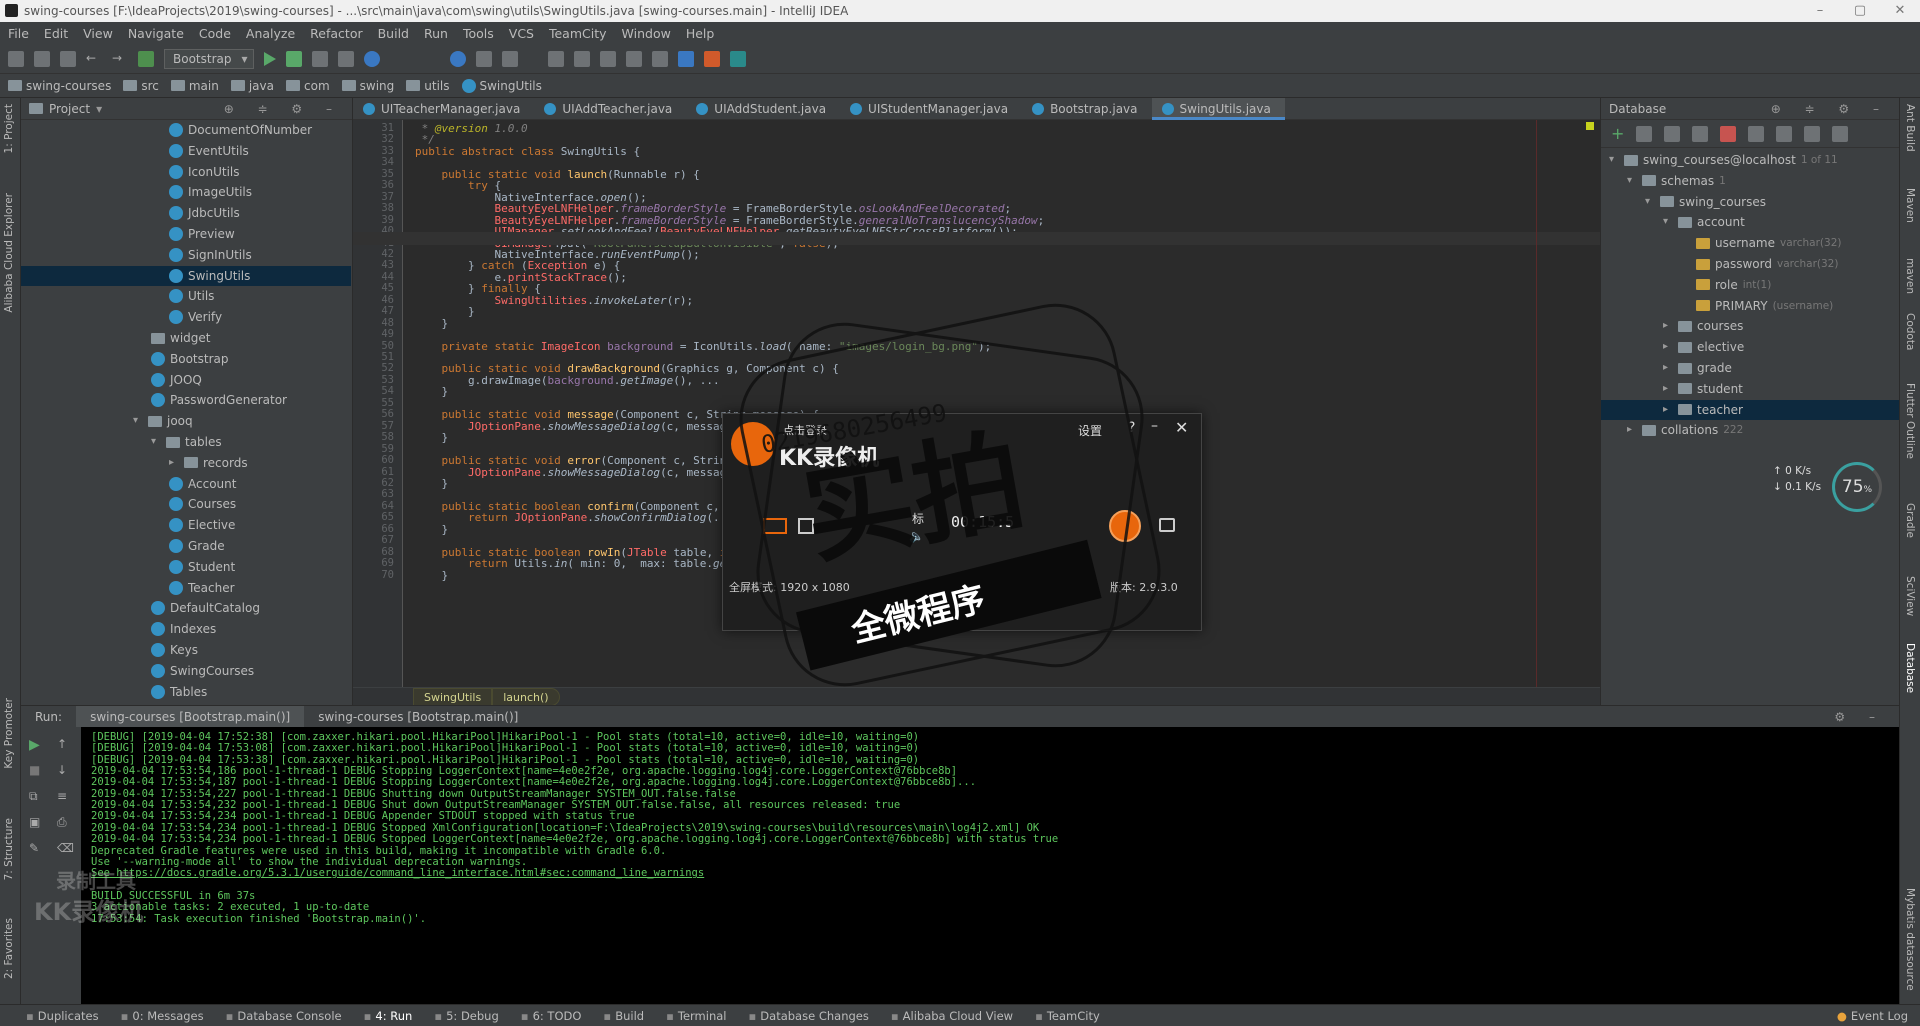  Describe the element at coordinates (466, 1016) in the screenshot. I see `toolwindow-button: ▪ 5: Debug` at that location.